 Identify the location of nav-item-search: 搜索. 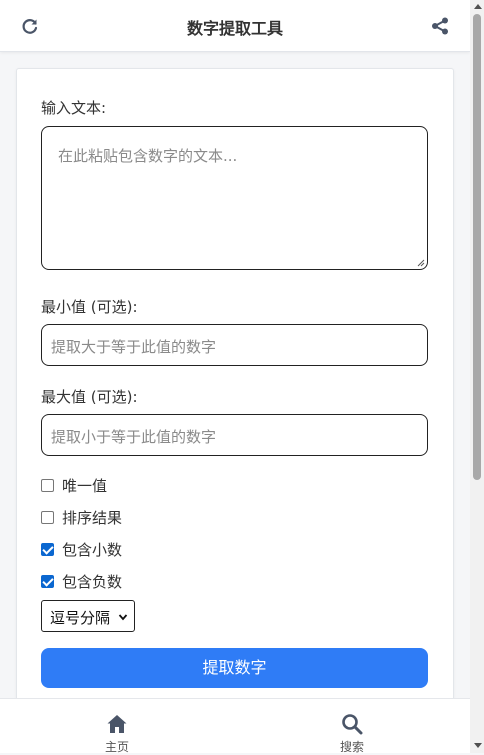
(352, 734).